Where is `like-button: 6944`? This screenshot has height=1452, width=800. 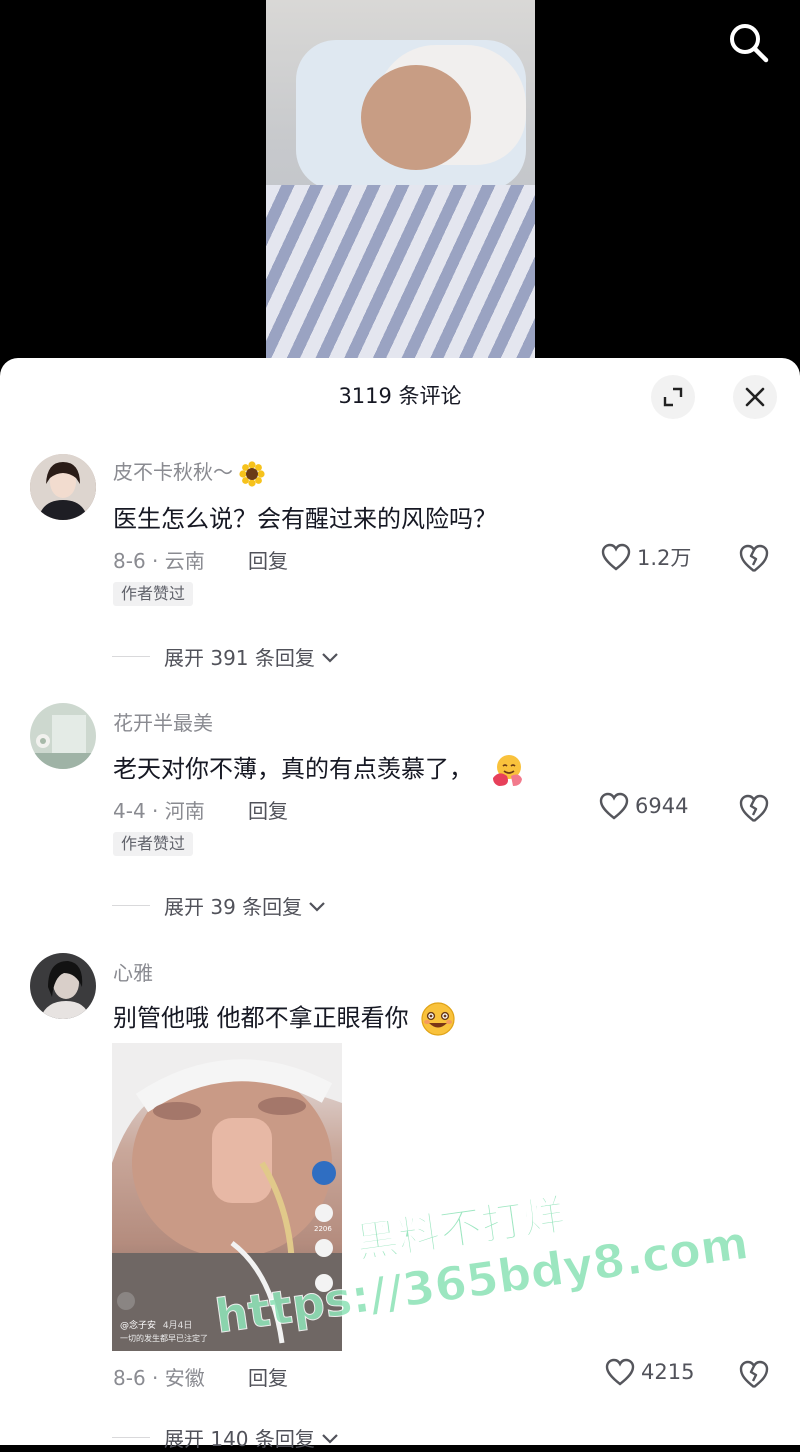
like-button: 6944 is located at coordinates (643, 806).